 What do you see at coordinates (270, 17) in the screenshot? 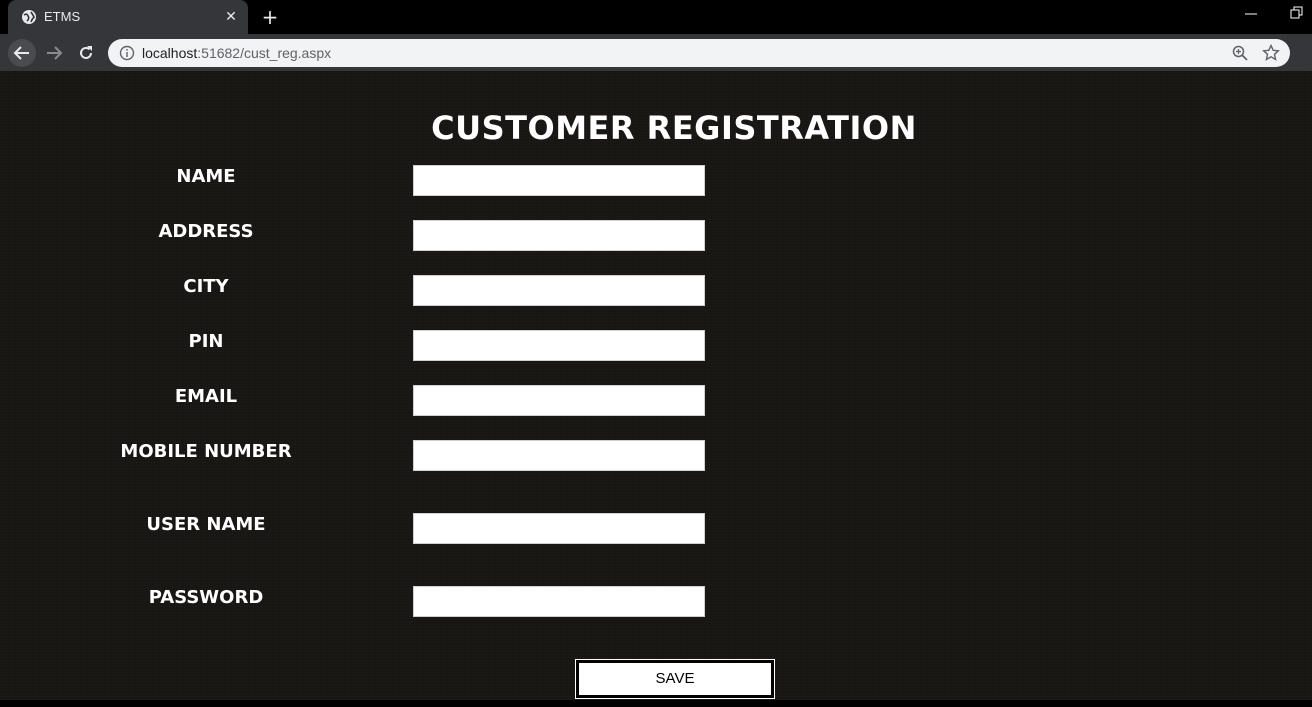
I see `plus-icon: +` at bounding box center [270, 17].